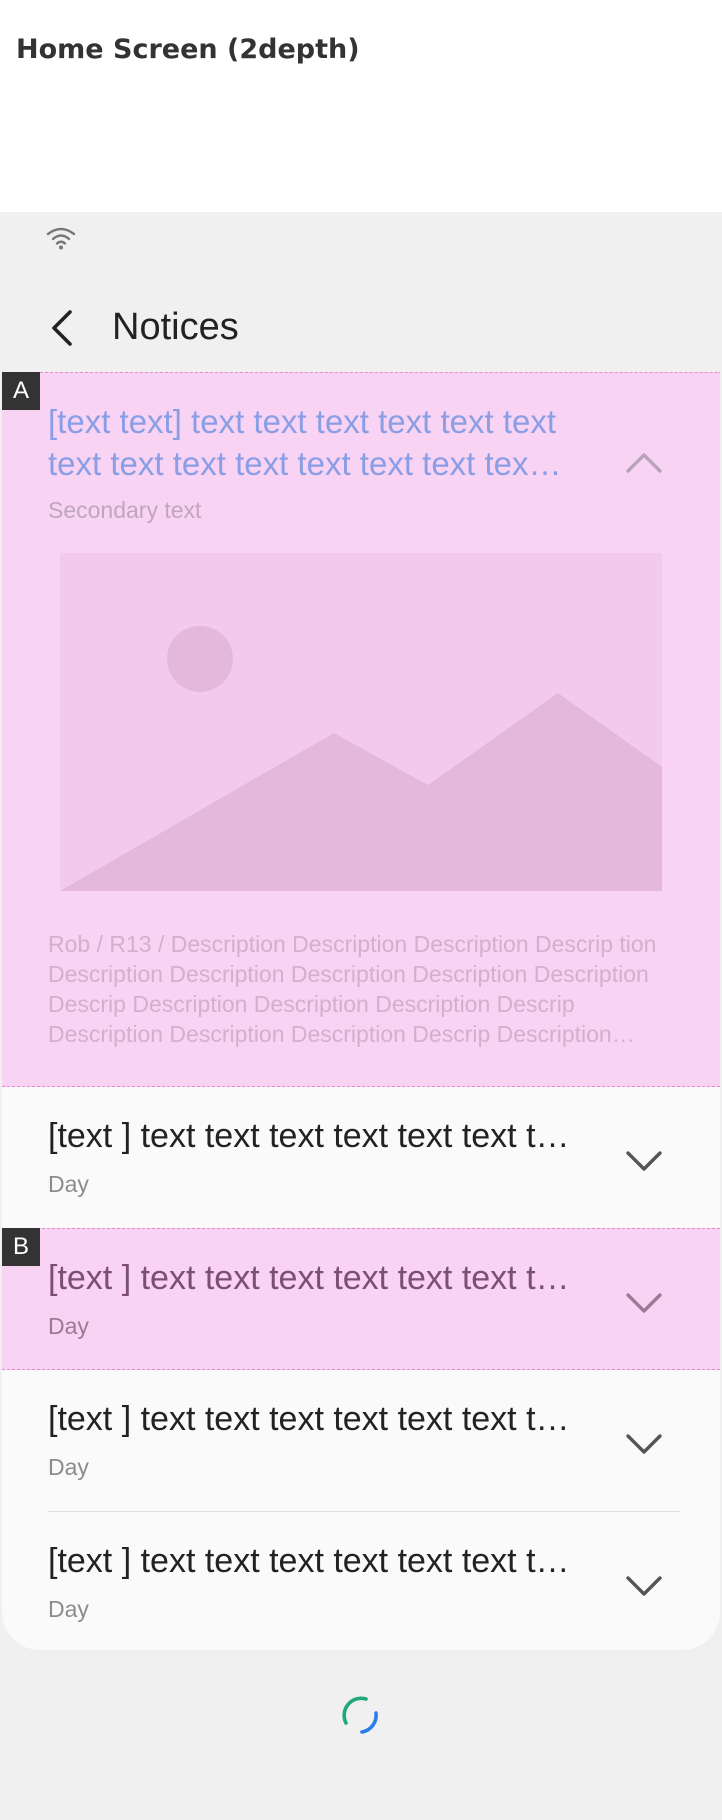 The image size is (722, 1820). I want to click on annotation-marker-a: A, so click(21, 391).